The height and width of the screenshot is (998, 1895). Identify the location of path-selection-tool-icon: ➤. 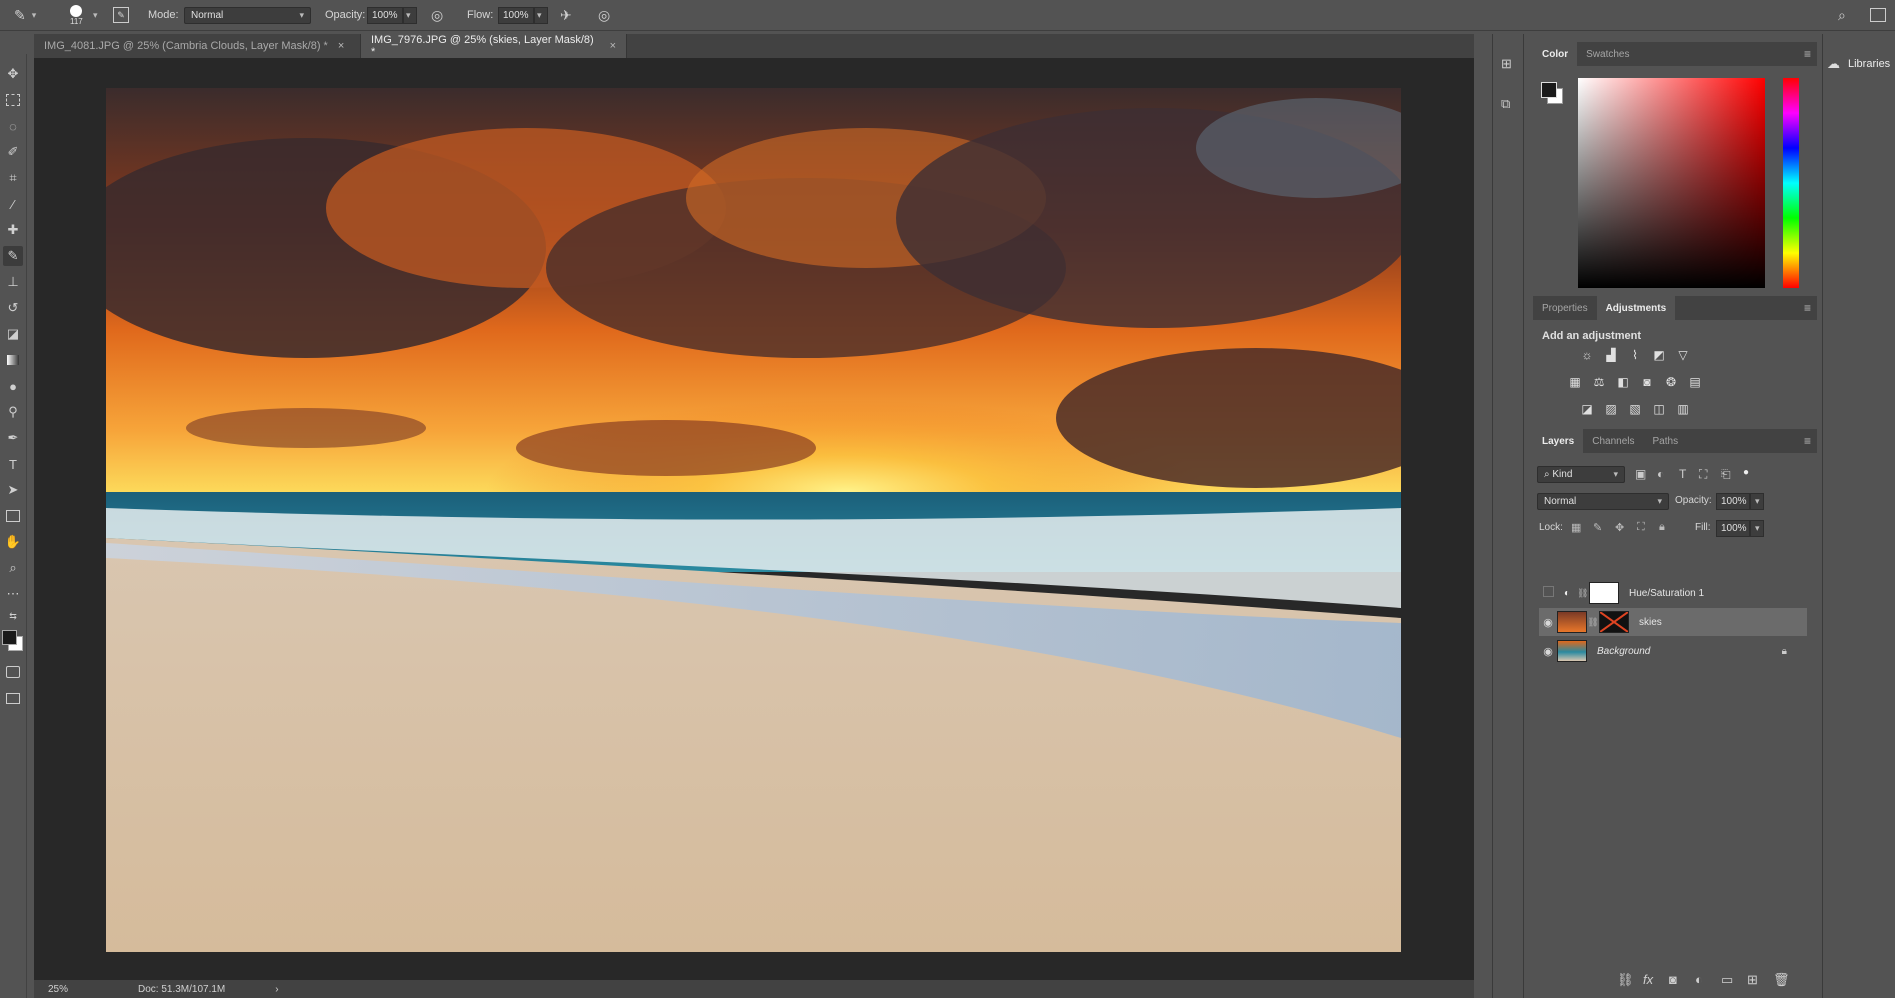
(13, 490).